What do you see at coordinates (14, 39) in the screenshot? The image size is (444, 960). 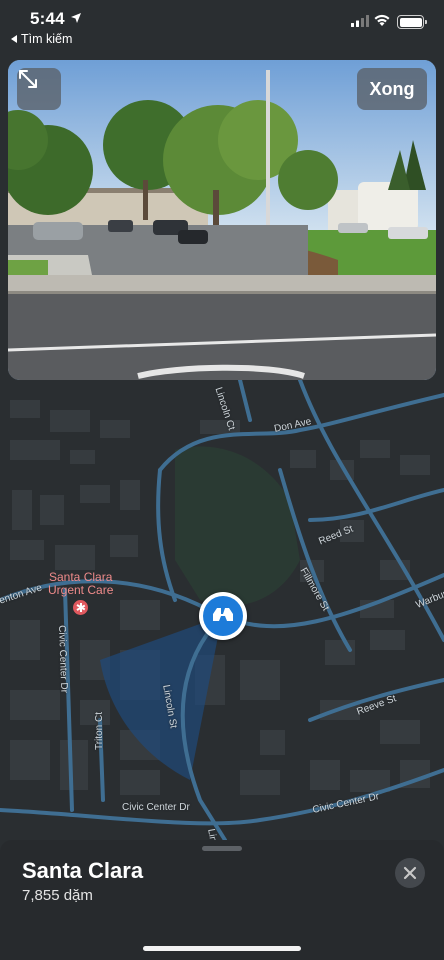 I see `back-triangle-icon` at bounding box center [14, 39].